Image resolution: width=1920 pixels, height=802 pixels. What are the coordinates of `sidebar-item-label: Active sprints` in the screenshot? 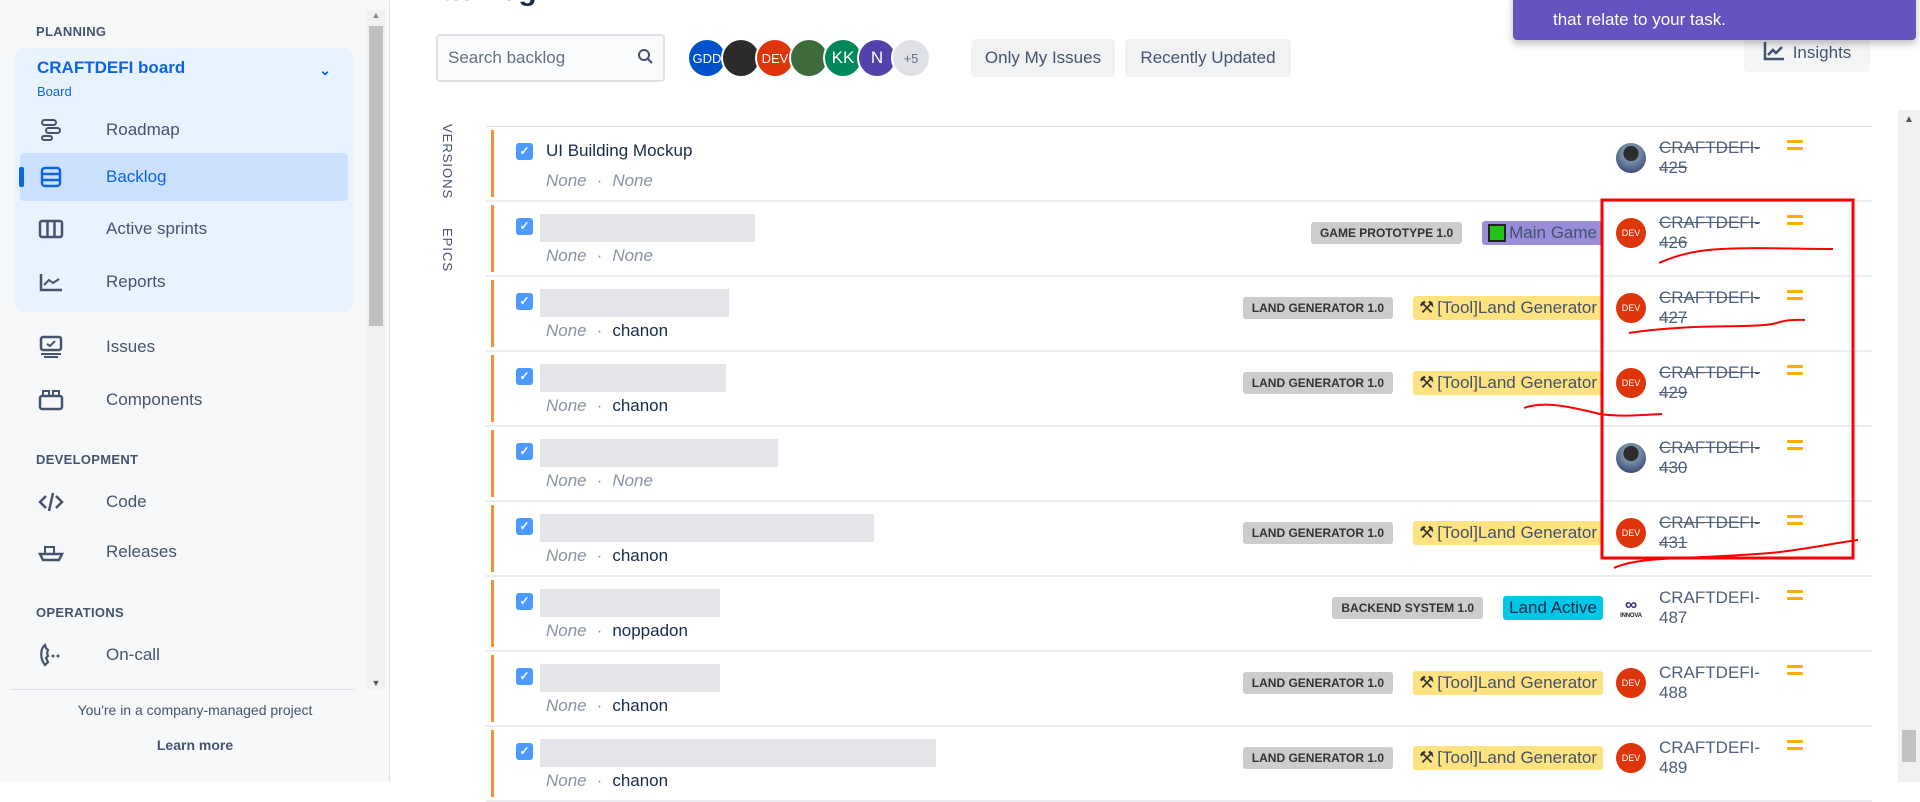 It's located at (157, 228).